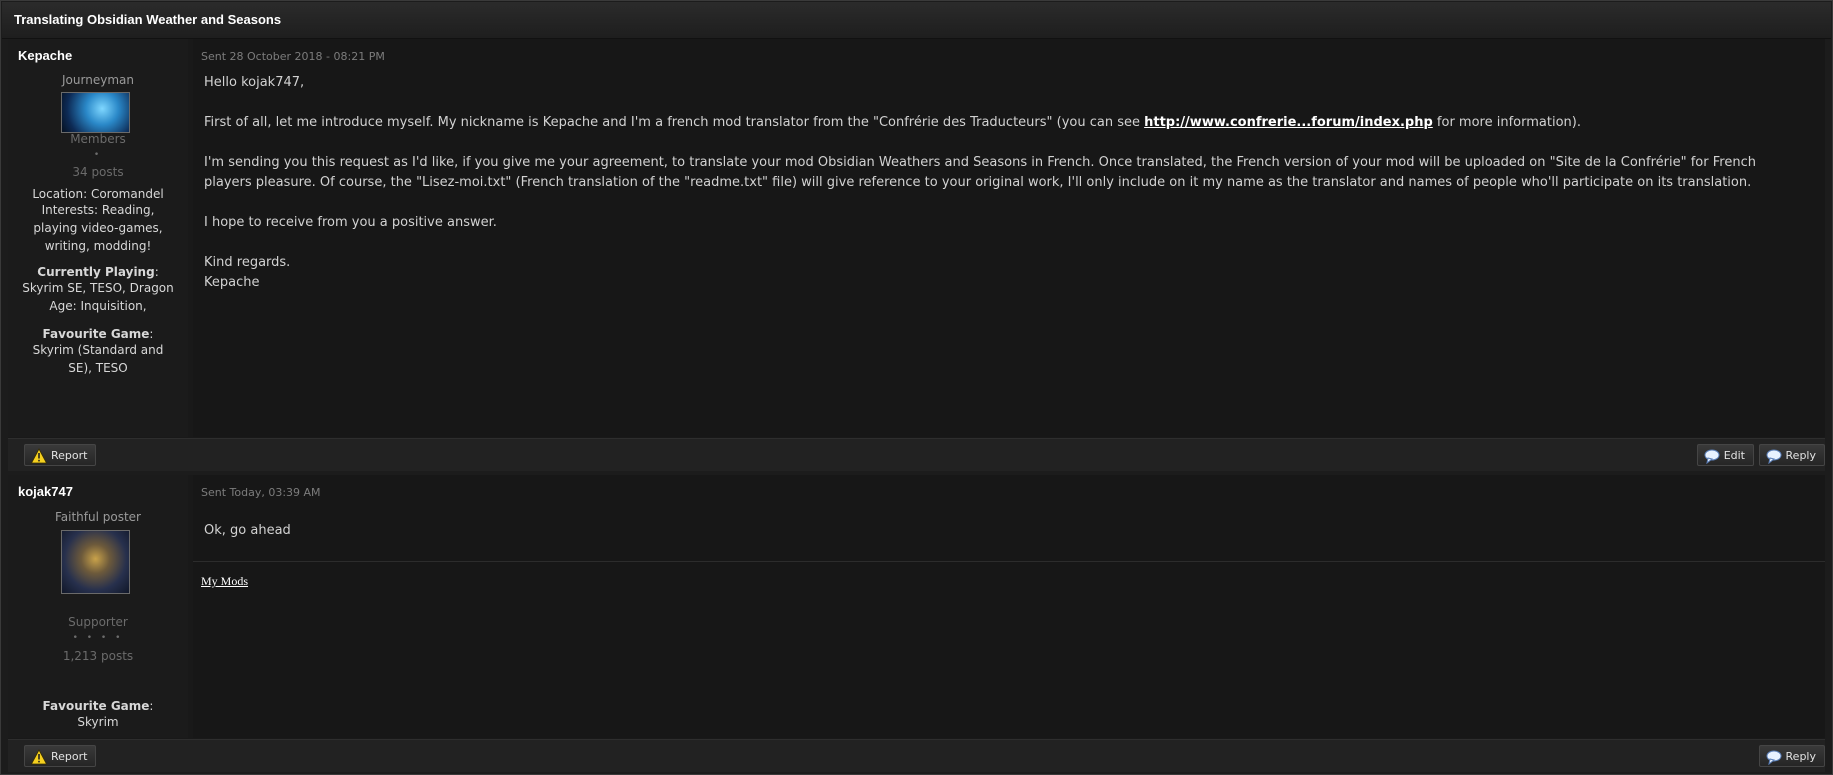  What do you see at coordinates (261, 492) in the screenshot?
I see `post-date: Sent Today, 03:39 AM` at bounding box center [261, 492].